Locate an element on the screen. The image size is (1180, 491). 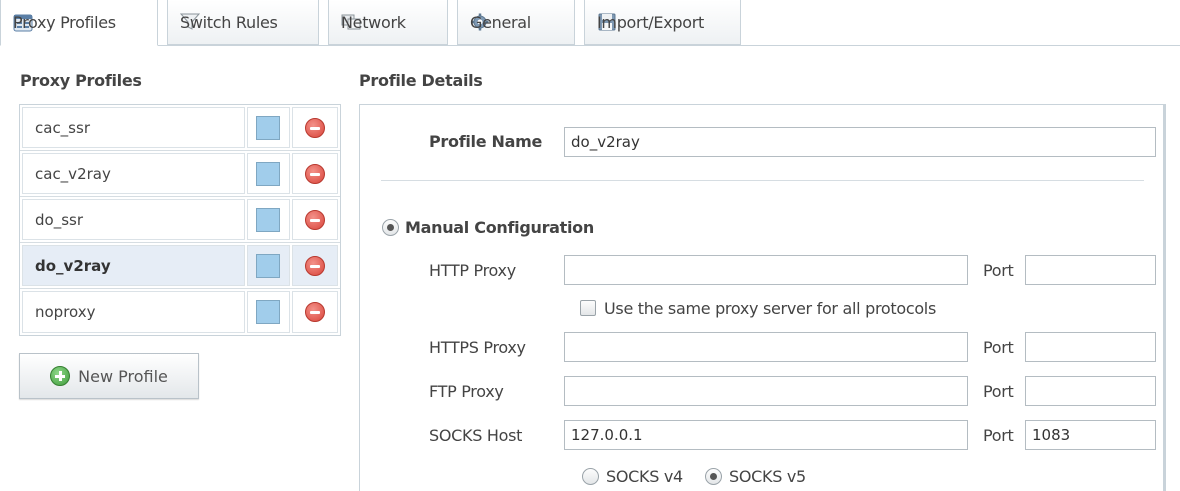
tab-general: General is located at coordinates (516, 22).